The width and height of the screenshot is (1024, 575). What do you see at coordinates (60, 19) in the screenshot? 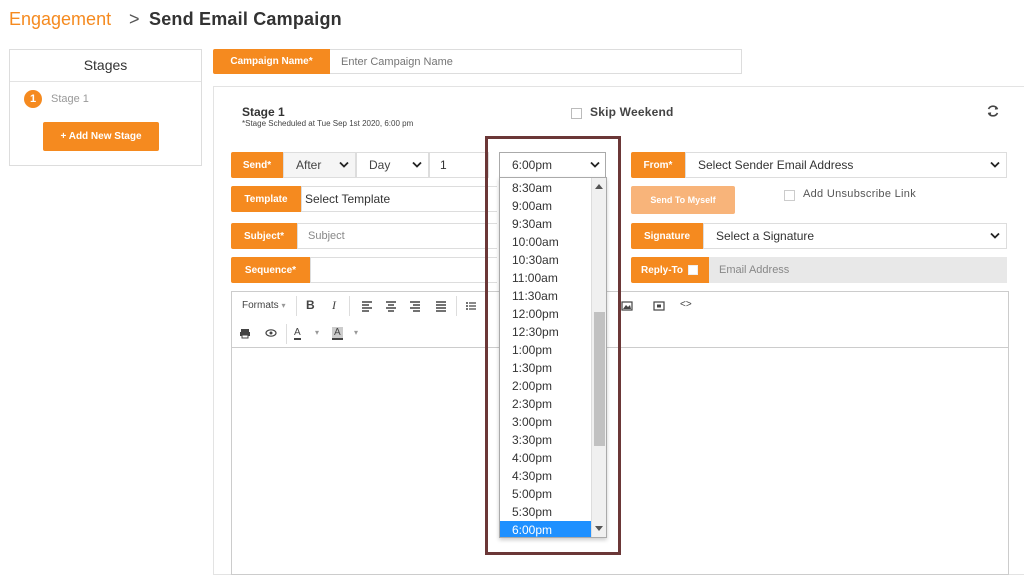
I see `breadcrumb-engagement-link: Engagement` at bounding box center [60, 19].